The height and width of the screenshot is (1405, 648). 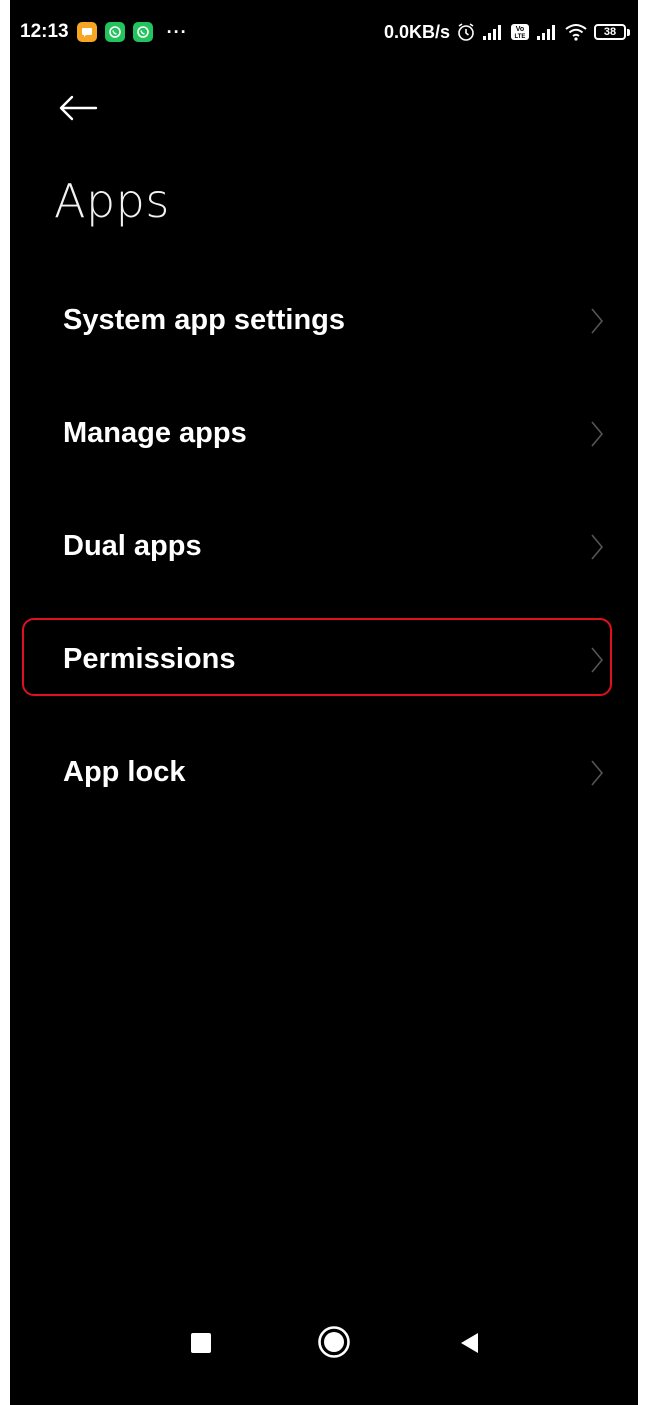 I want to click on battery-icon: 38, so click(x=612, y=32).